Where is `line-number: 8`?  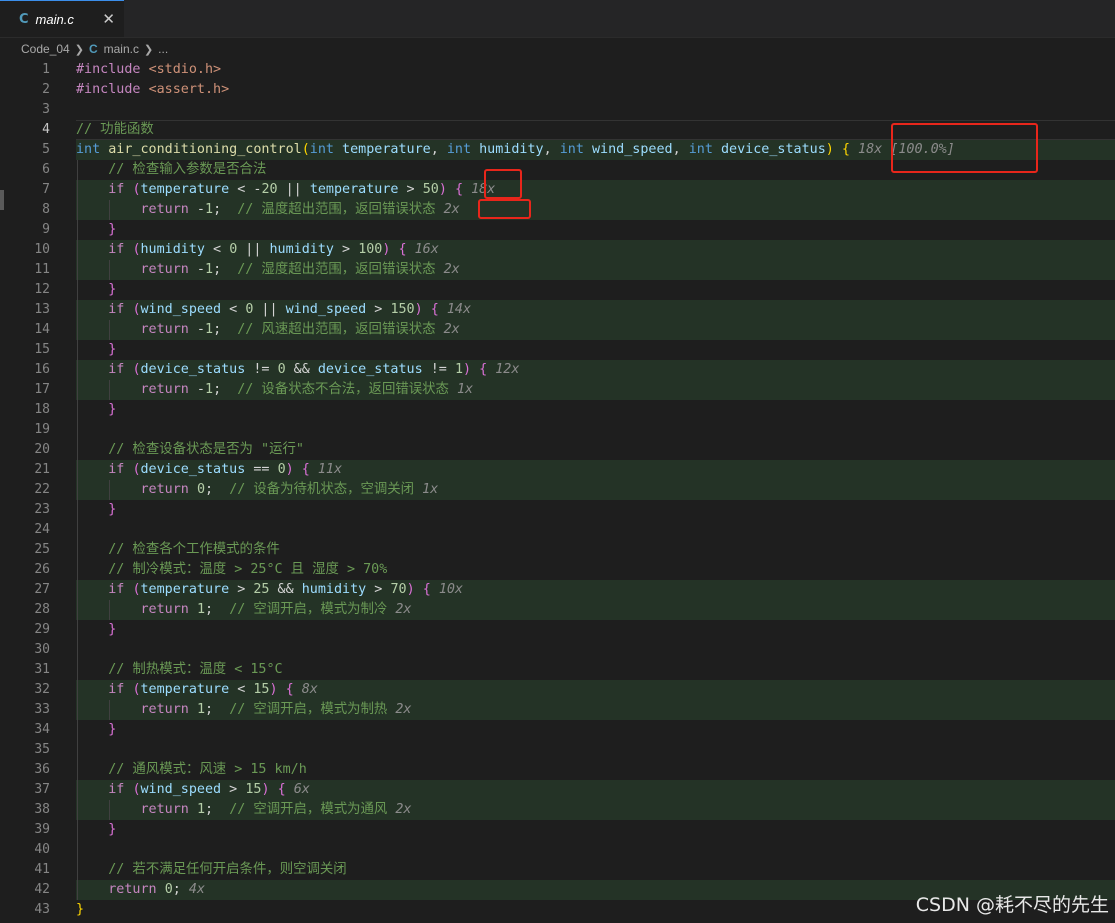
line-number: 8 is located at coordinates (46, 209).